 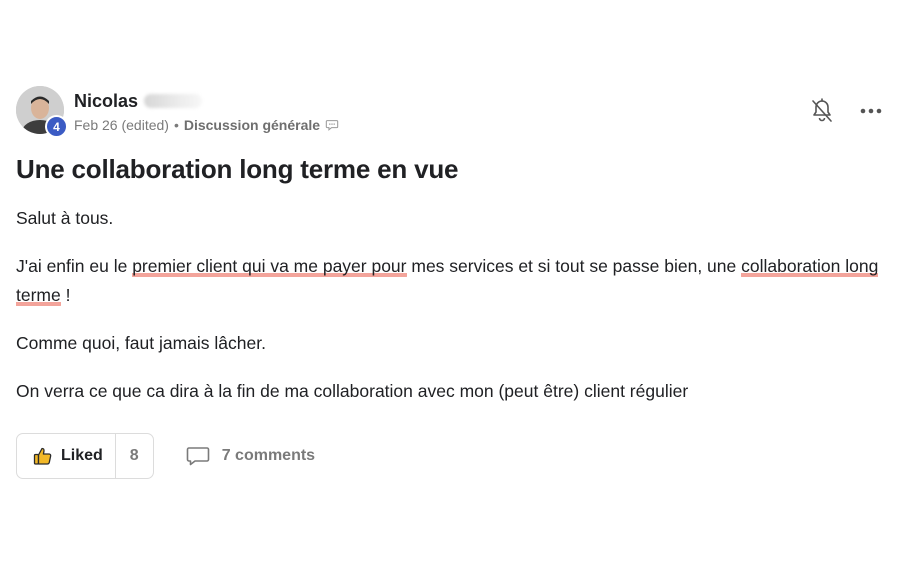 What do you see at coordinates (871, 111) in the screenshot?
I see `more-horizontal-icon` at bounding box center [871, 111].